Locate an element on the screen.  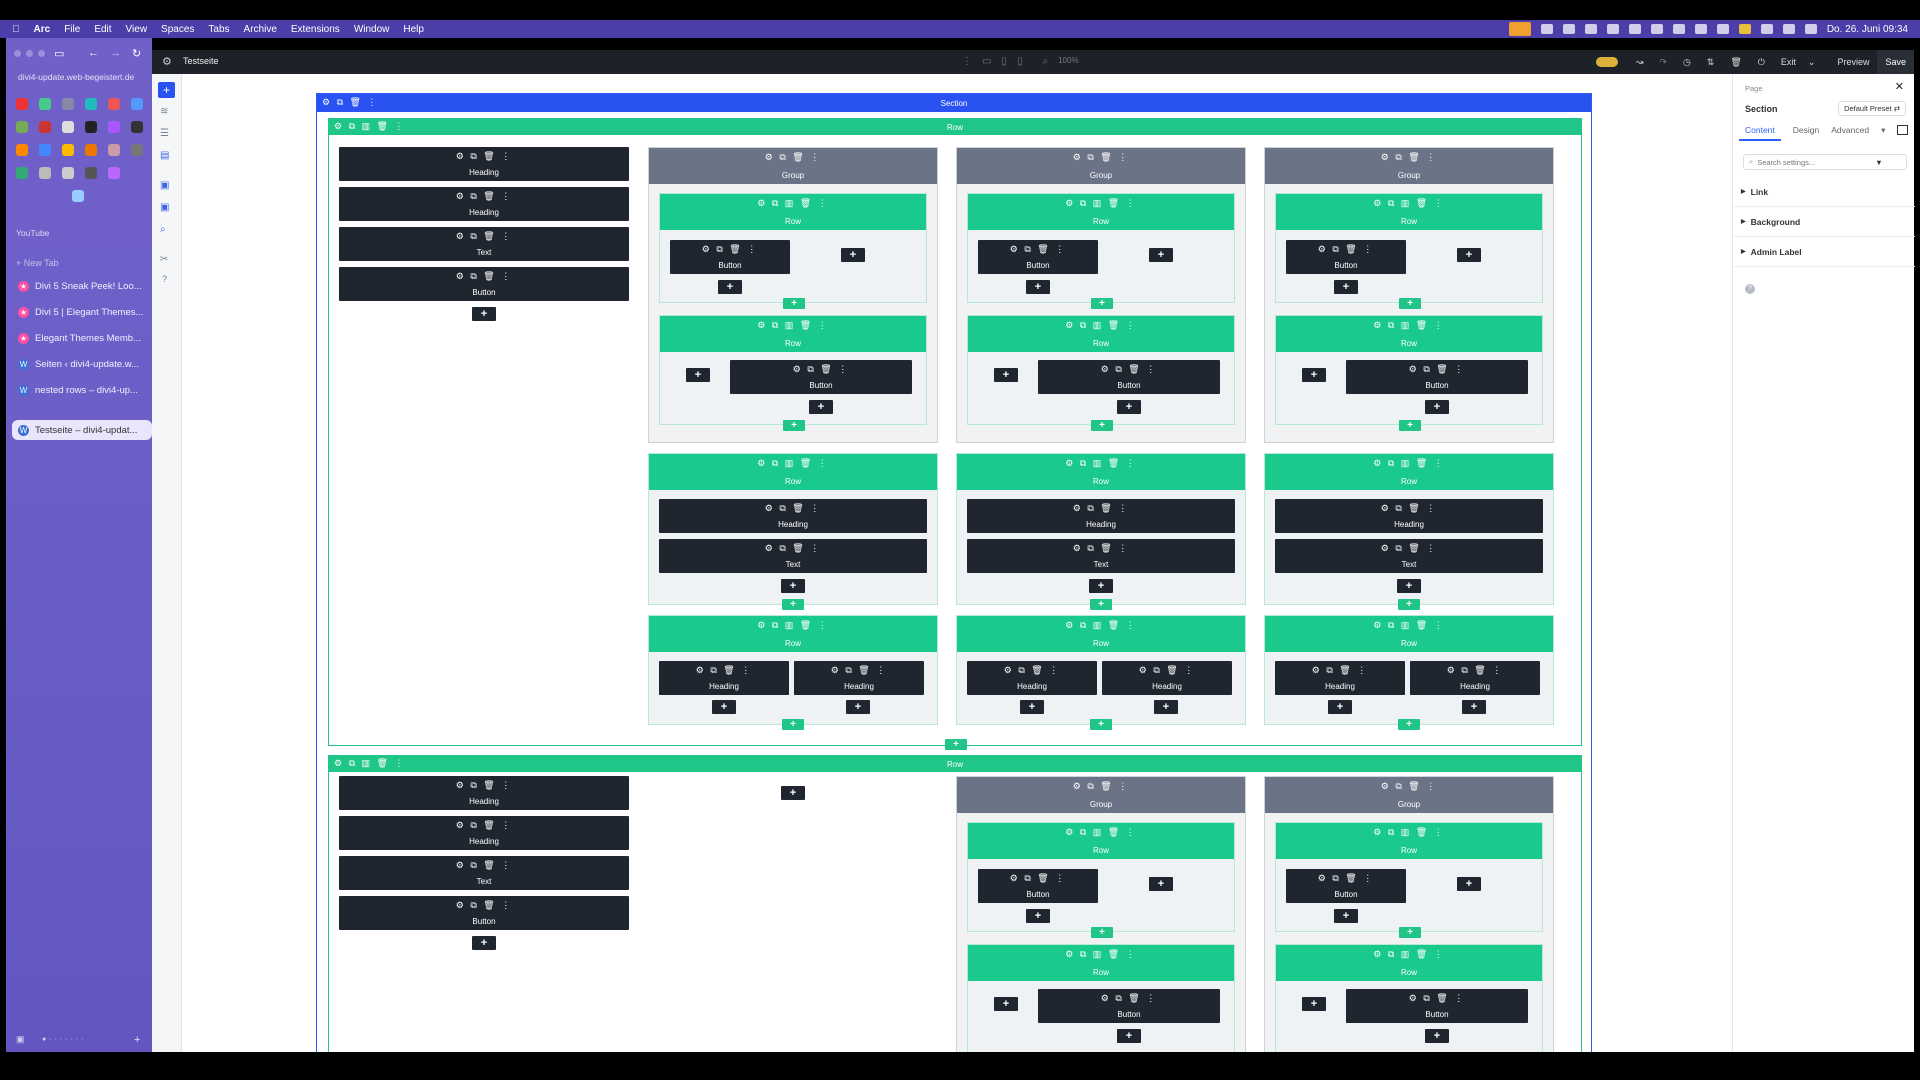
tab-design: Design is located at coordinates (1806, 133).